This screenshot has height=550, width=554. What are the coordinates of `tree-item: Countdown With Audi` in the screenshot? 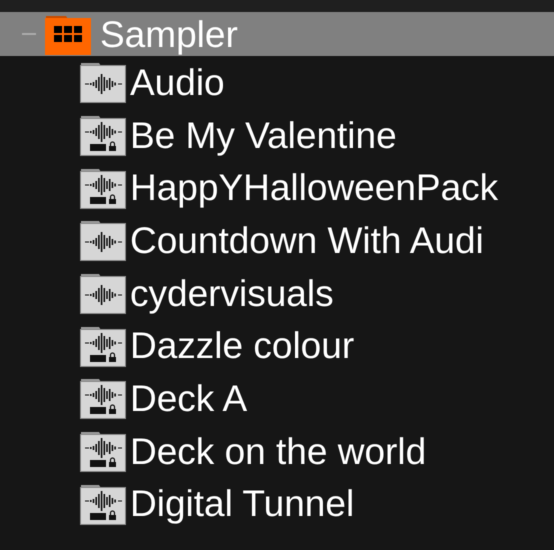 It's located at (277, 240).